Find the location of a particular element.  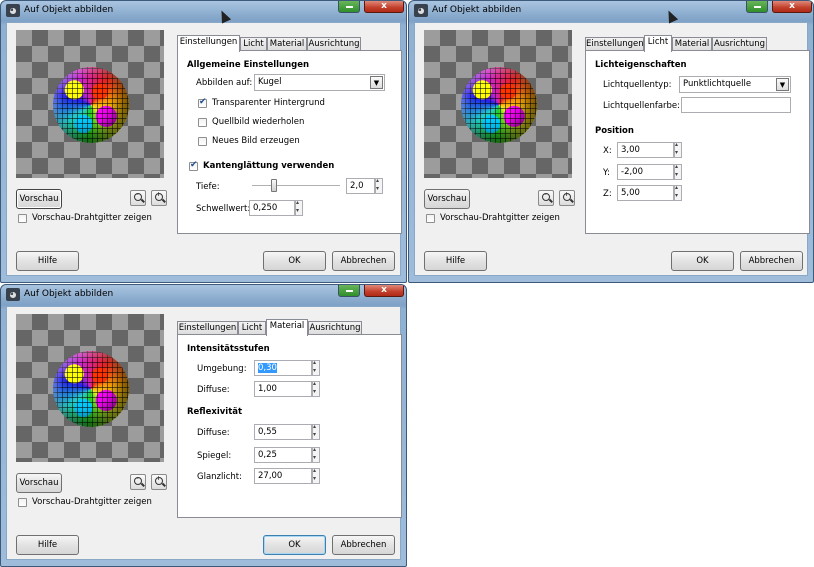

x-label: X: is located at coordinates (607, 151).